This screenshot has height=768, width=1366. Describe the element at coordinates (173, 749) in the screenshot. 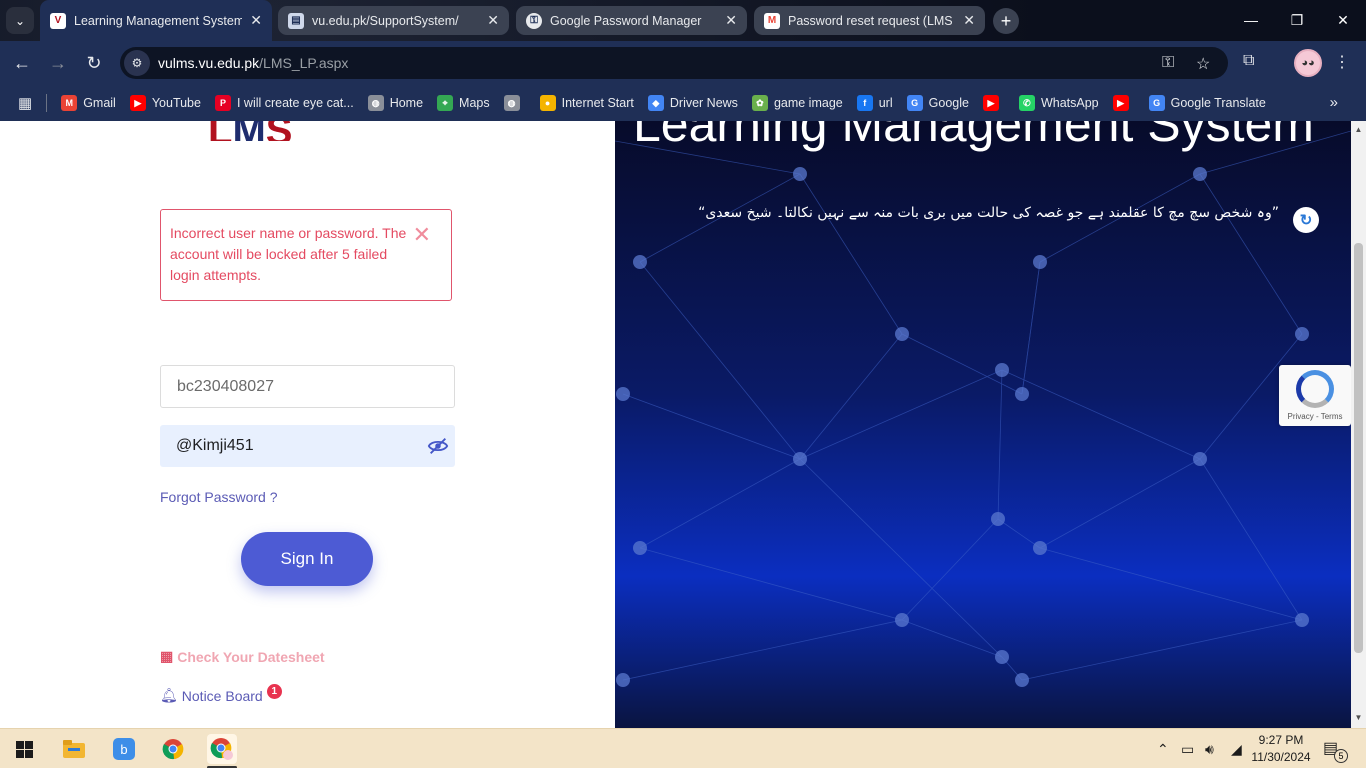

I see `chrome-icon` at that location.